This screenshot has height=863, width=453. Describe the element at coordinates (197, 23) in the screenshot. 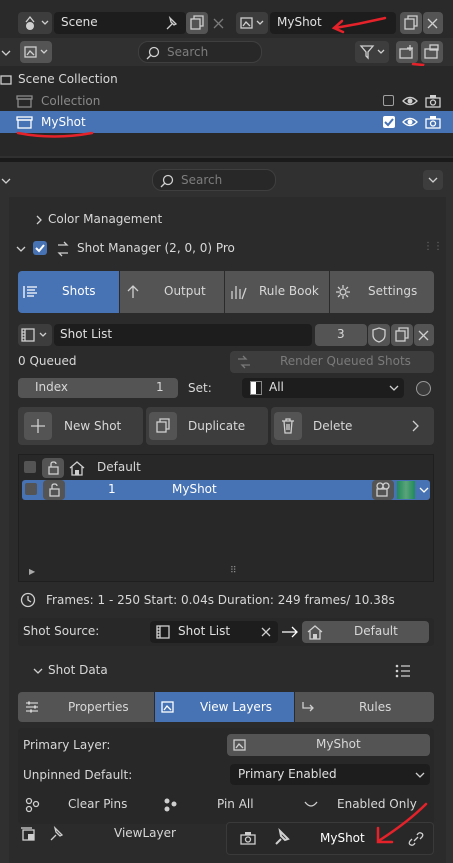

I see `new-scene-button` at that location.